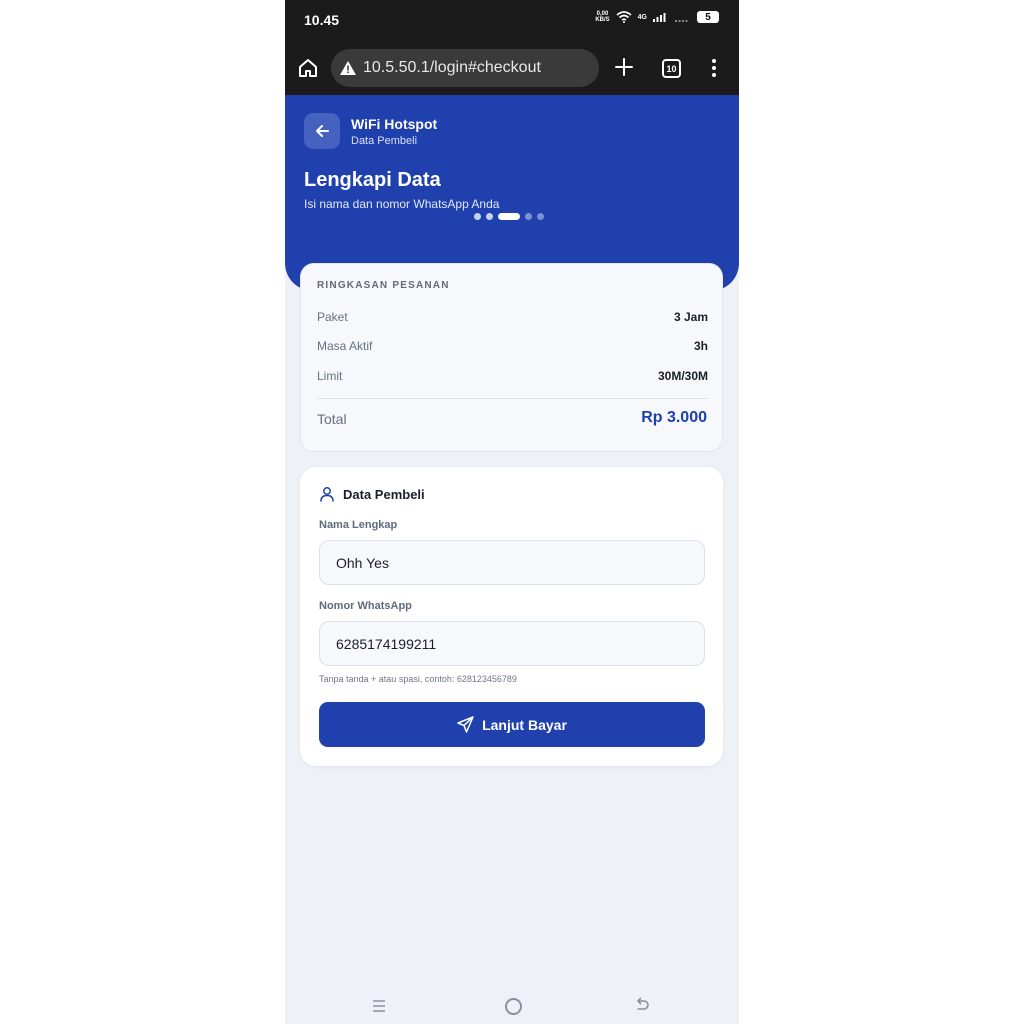 The image size is (1024, 1024). I want to click on name-label: Nama Lengkap, so click(358, 525).